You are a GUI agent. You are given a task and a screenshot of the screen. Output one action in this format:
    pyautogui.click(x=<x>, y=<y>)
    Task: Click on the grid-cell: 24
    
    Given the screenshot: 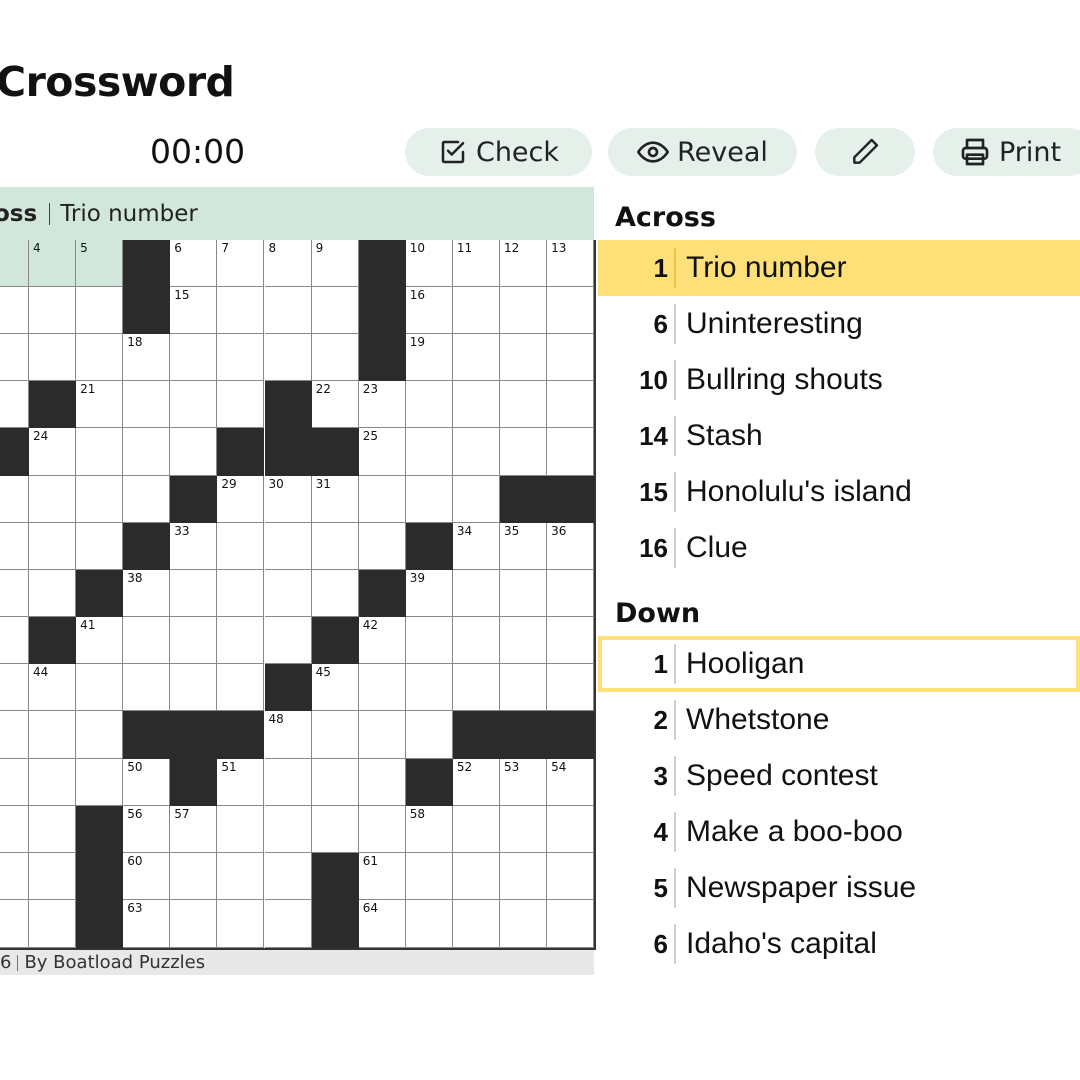 What is the action you would take?
    pyautogui.click(x=53, y=452)
    